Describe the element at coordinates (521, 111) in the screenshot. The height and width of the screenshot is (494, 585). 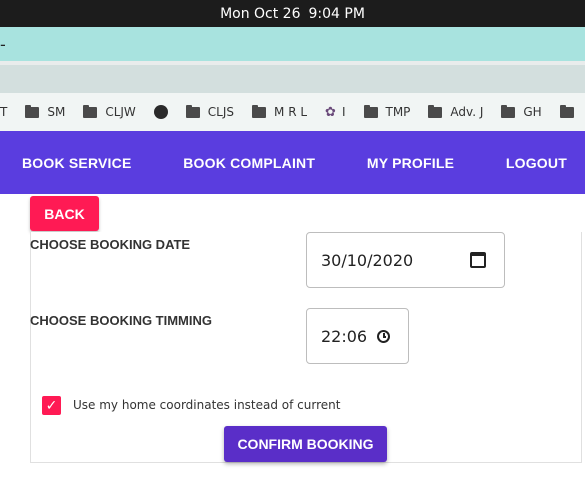
I see `bookmark-folder-gh: GH` at that location.